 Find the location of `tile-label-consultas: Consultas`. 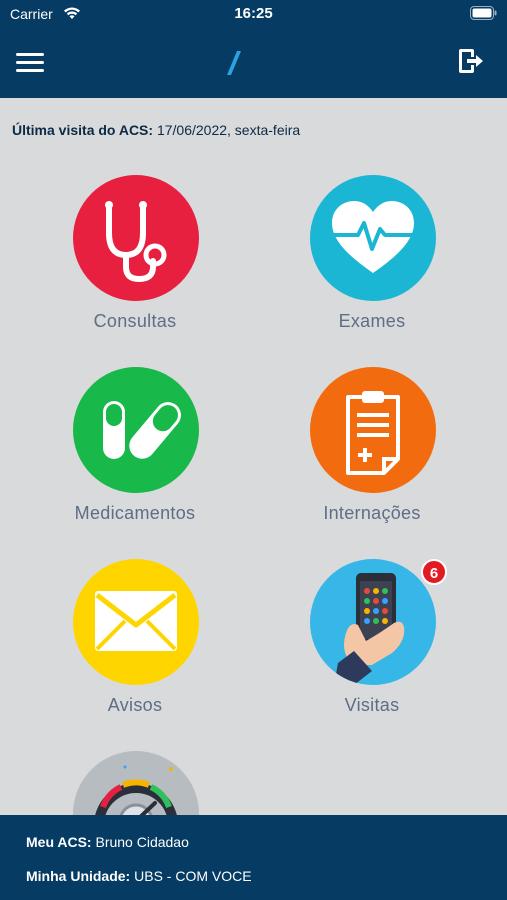

tile-label-consultas: Consultas is located at coordinates (135, 321).